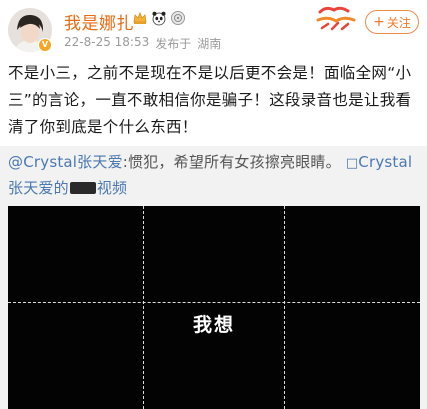 Image resolution: width=427 pixels, height=409 pixels. Describe the element at coordinates (45, 45) in the screenshot. I see `verified-badge-icon: V` at that location.